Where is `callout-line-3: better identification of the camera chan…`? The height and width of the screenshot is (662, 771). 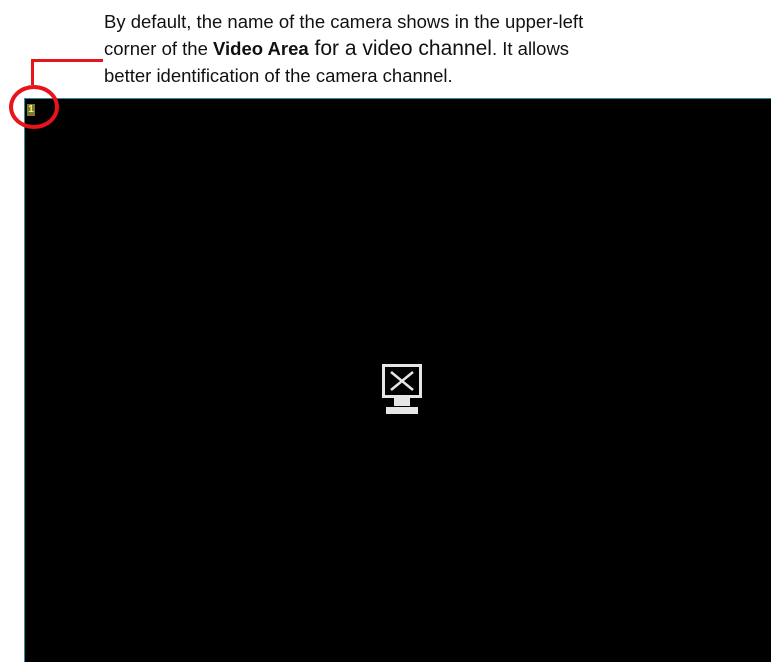
callout-line-3: better identification of the camera chan… is located at coordinates (278, 75).